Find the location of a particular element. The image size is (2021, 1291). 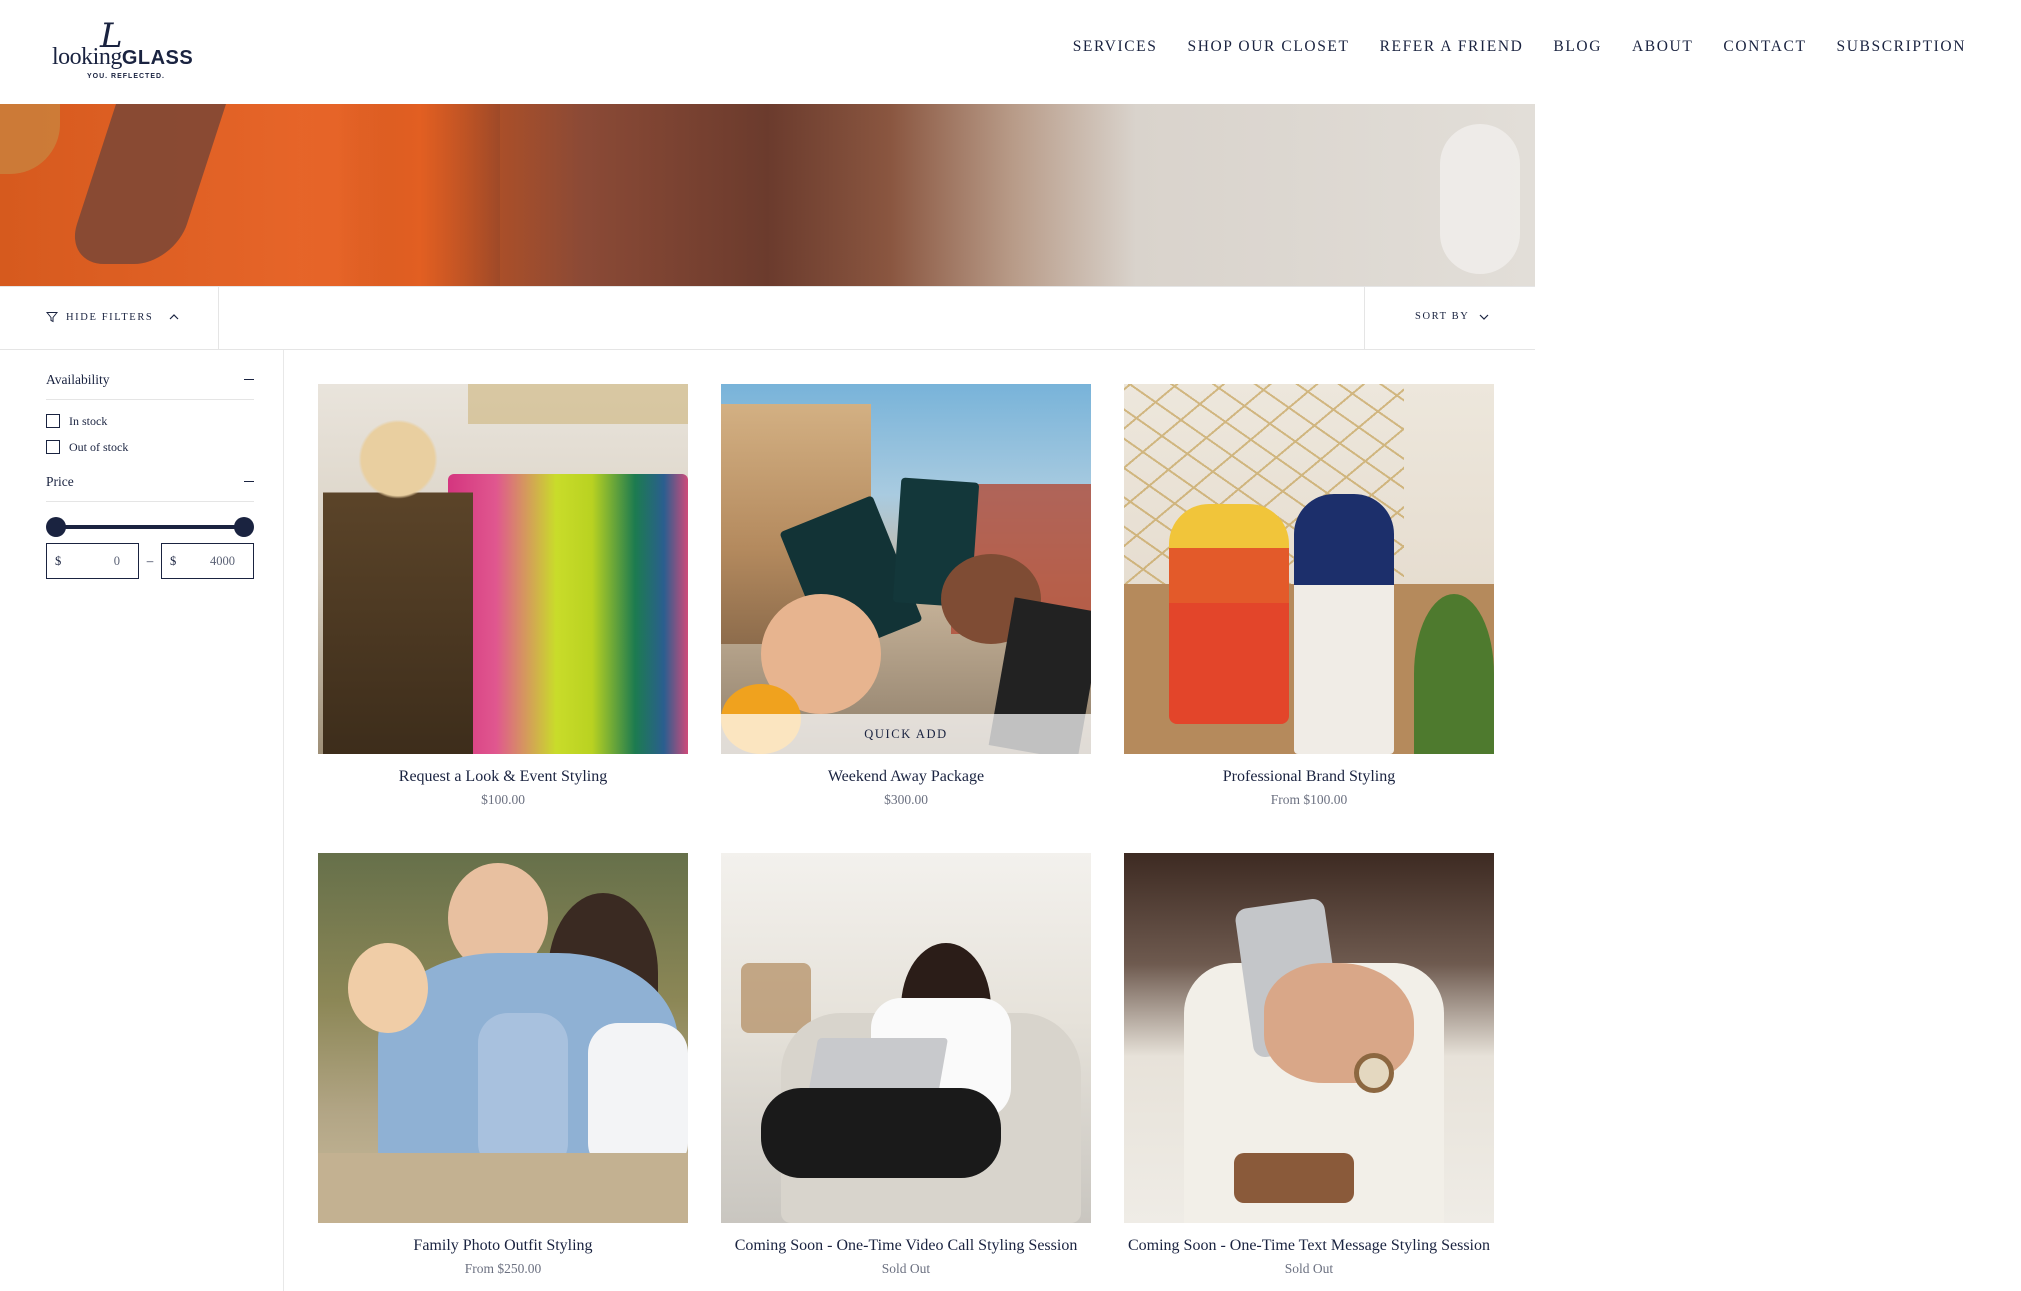

product-card: Request a Look & Event Styling $100.00 is located at coordinates (503, 596).